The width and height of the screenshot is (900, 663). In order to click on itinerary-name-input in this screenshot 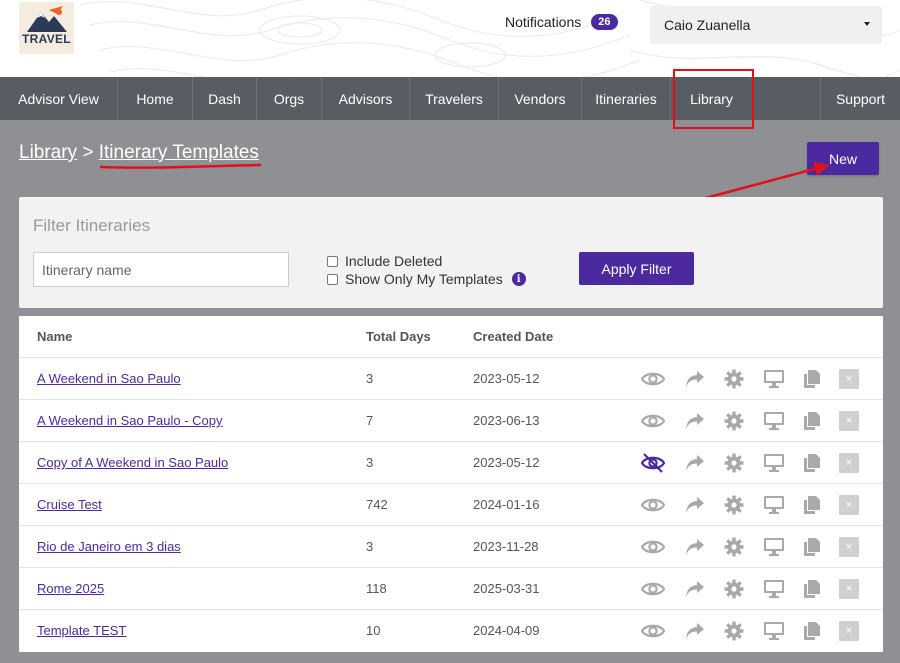, I will do `click(161, 269)`.